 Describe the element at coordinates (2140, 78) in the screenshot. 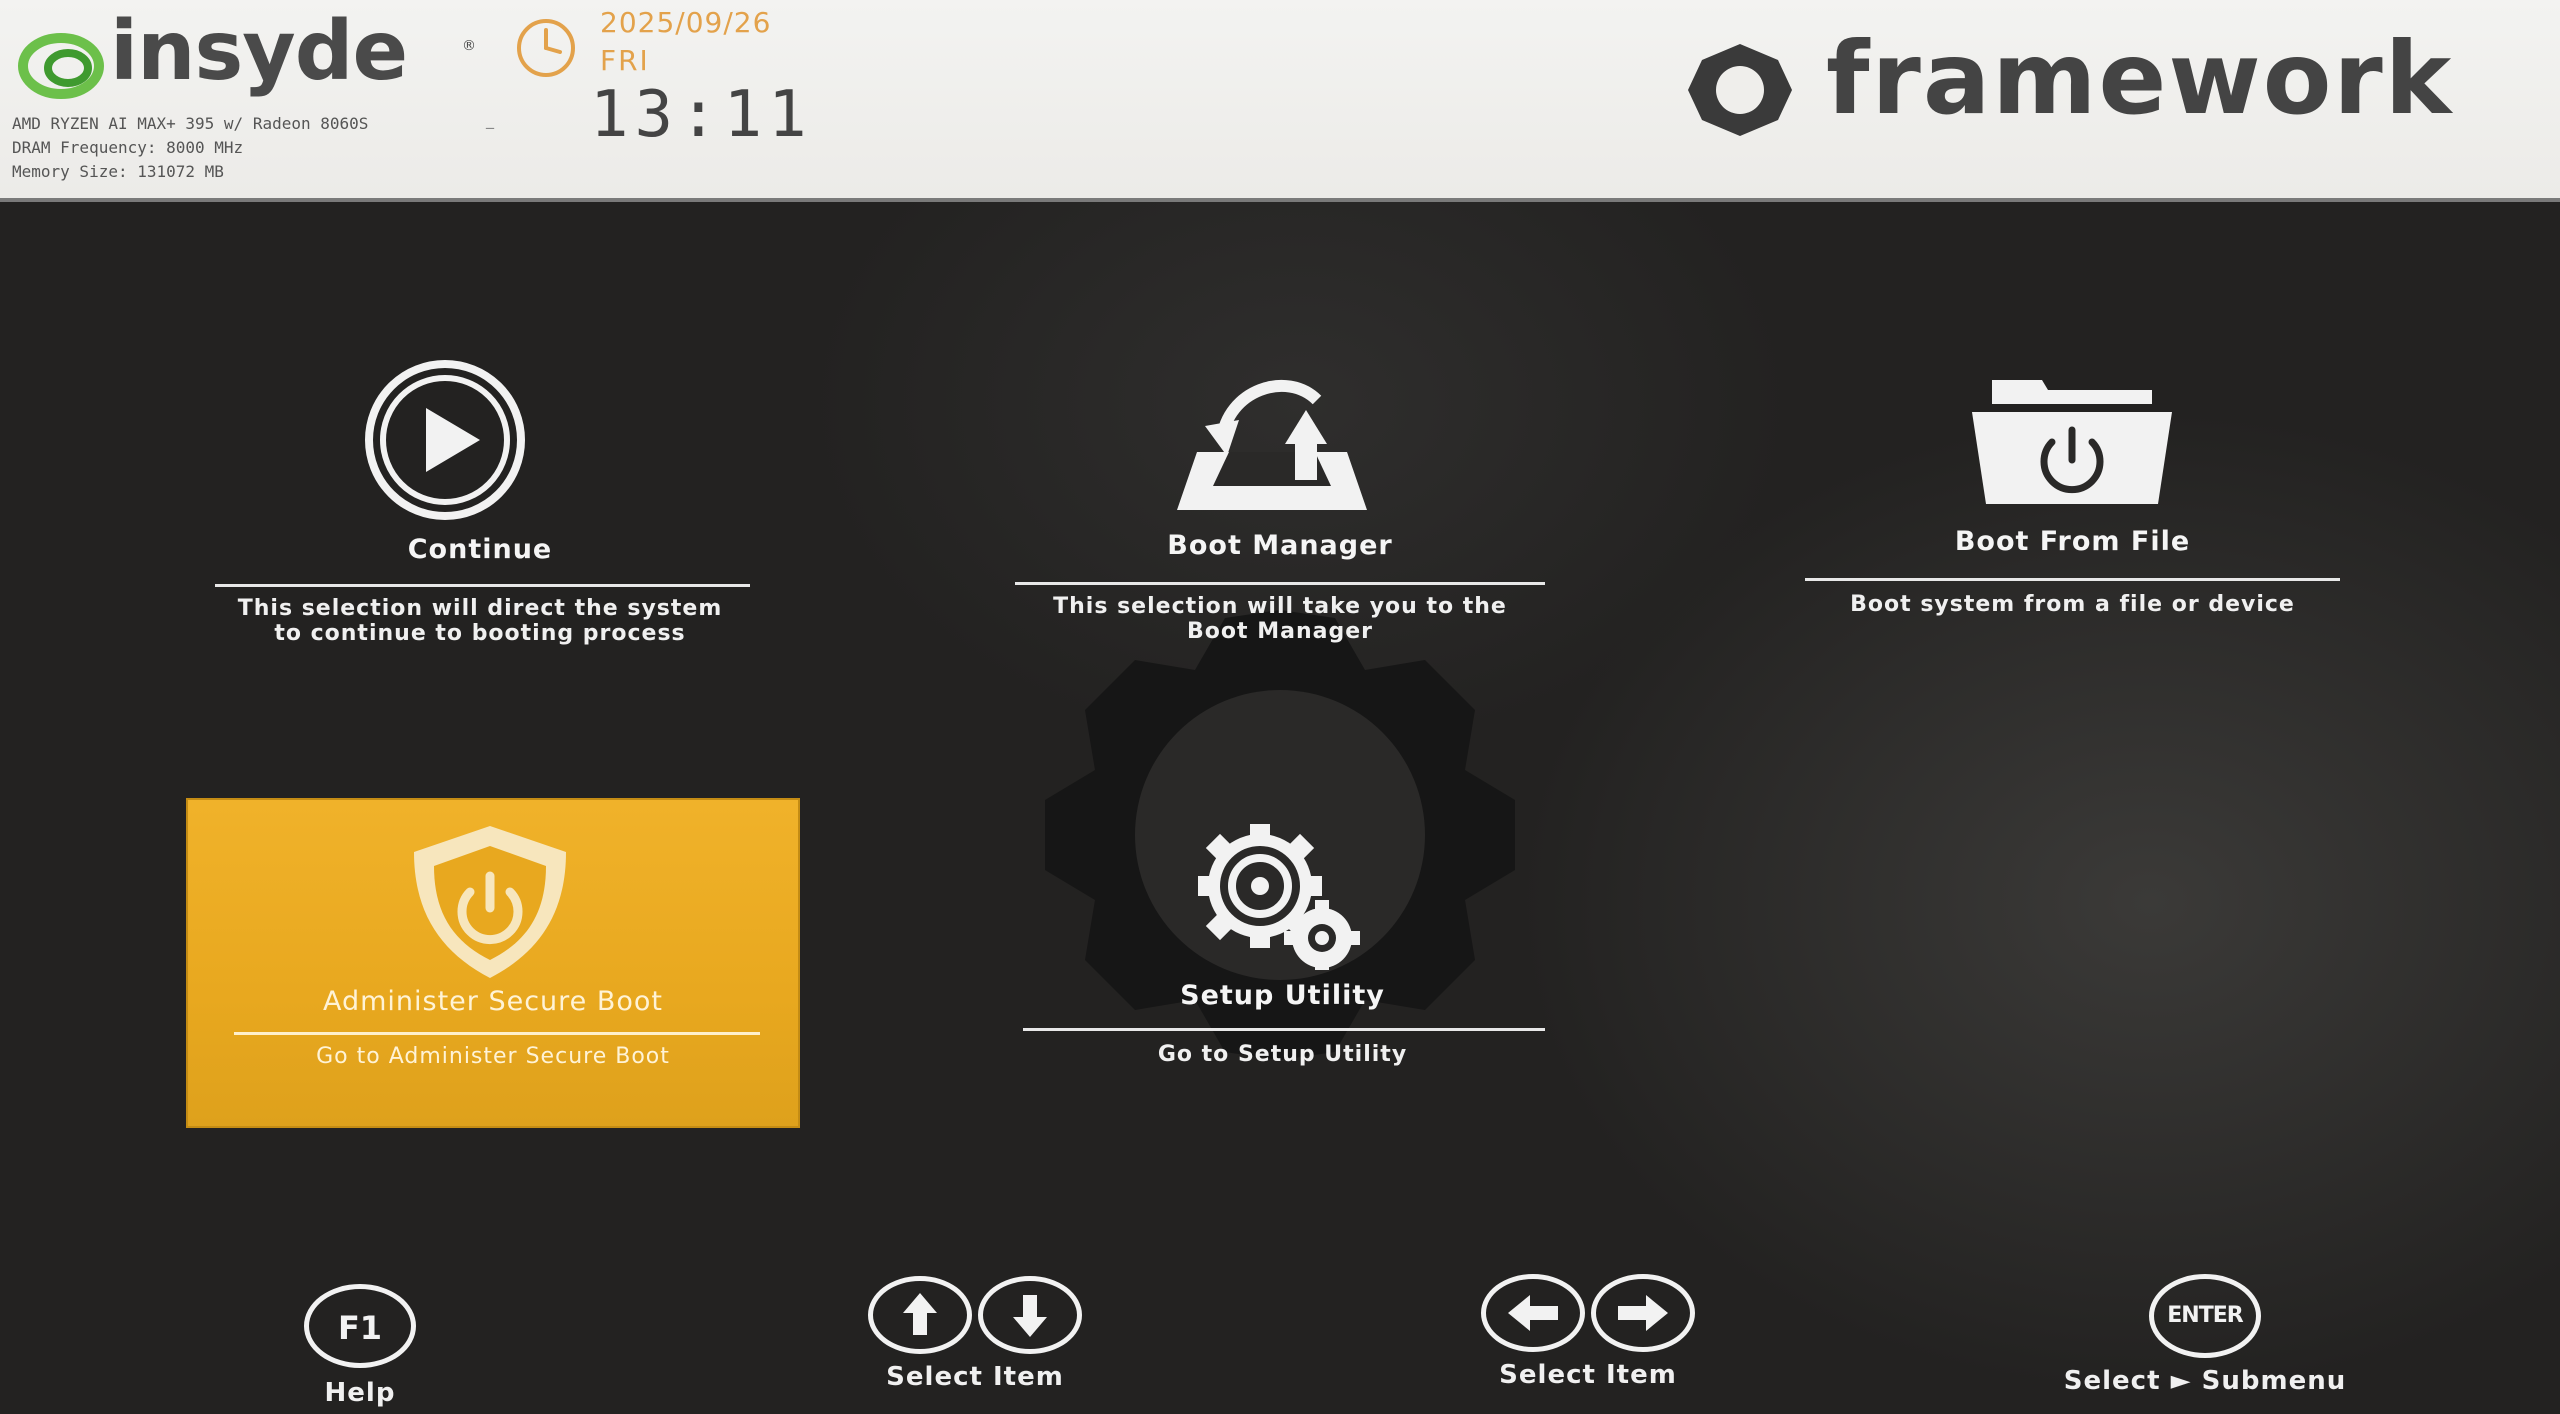

I see `framework-wordmark: framework` at that location.